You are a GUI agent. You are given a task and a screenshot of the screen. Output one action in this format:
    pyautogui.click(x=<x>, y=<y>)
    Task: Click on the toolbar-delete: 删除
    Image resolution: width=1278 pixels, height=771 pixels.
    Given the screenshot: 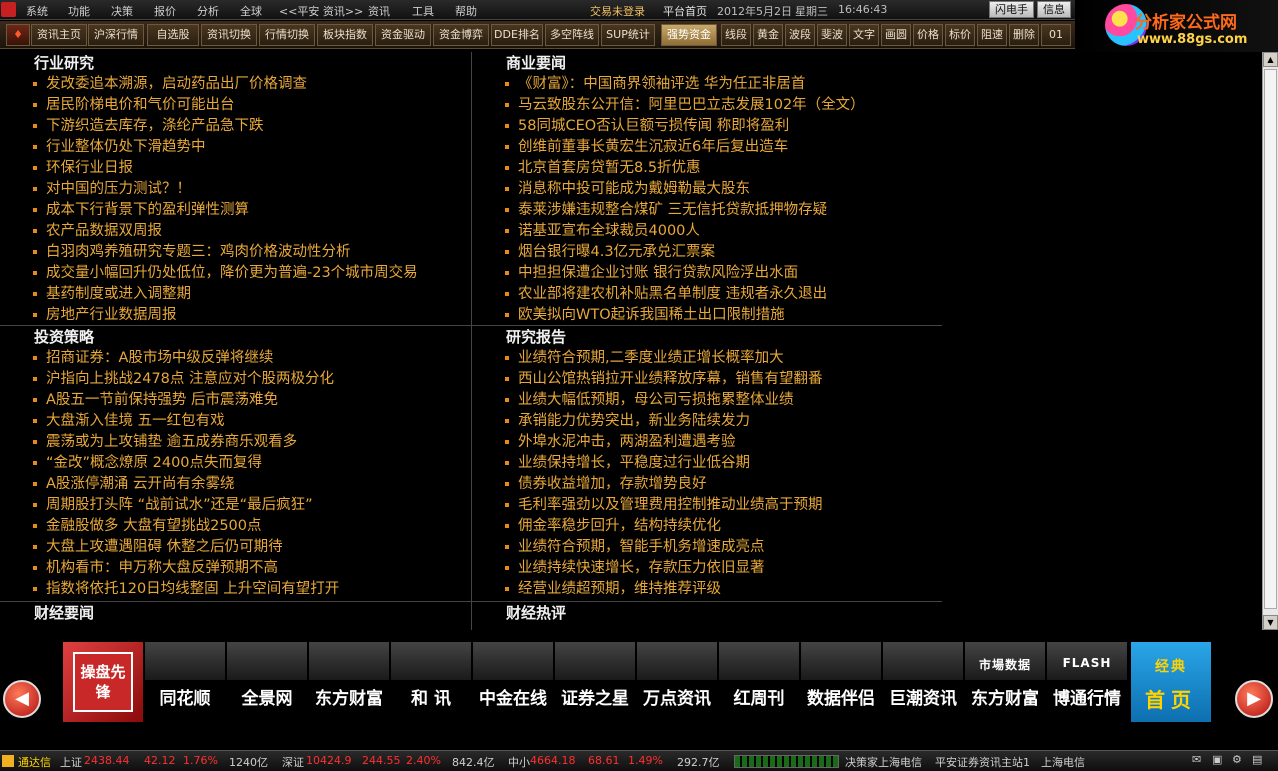 What is the action you would take?
    pyautogui.click(x=1024, y=35)
    